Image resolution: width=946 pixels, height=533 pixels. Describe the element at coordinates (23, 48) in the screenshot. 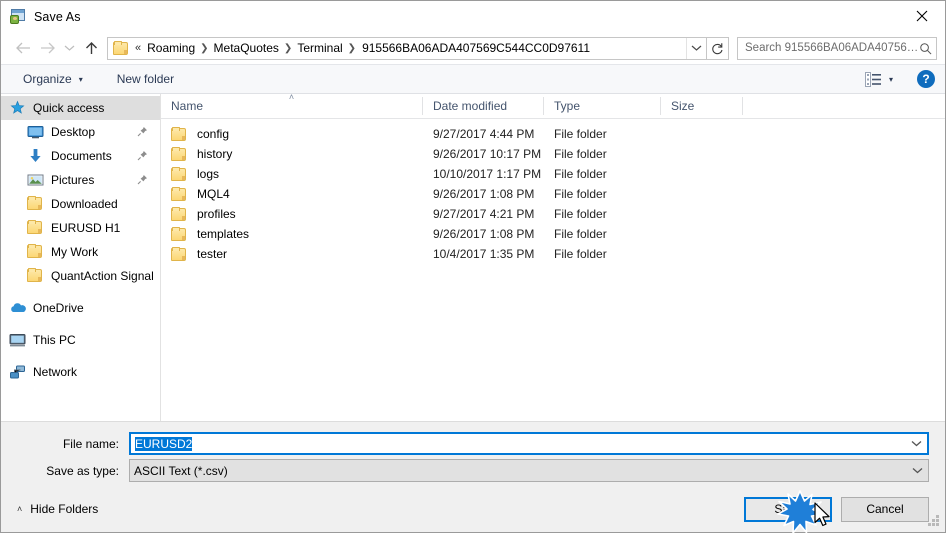

I see `back-button` at that location.